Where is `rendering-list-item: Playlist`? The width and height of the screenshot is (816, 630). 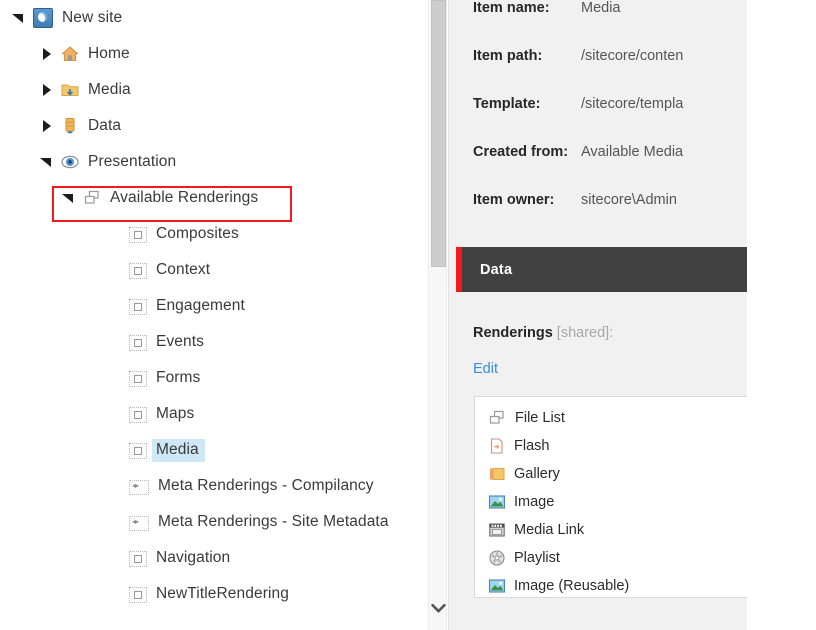
rendering-list-item: Playlist is located at coordinates (611, 558).